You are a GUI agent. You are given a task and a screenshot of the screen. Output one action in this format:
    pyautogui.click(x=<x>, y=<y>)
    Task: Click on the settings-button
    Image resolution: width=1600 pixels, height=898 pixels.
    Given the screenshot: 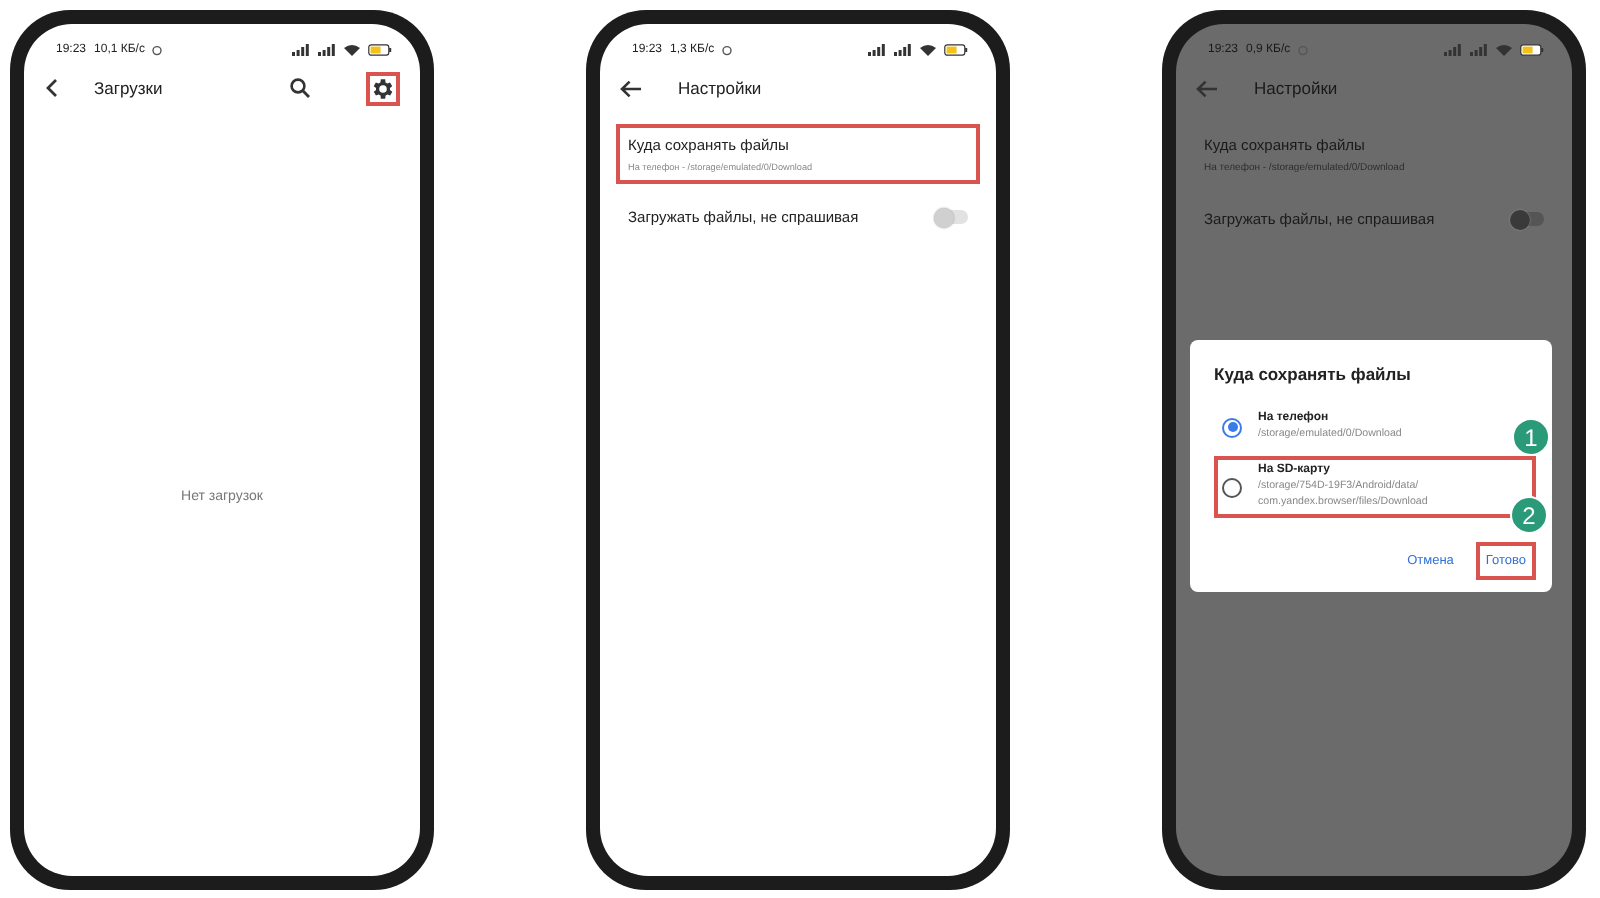 What is the action you would take?
    pyautogui.click(x=383, y=88)
    